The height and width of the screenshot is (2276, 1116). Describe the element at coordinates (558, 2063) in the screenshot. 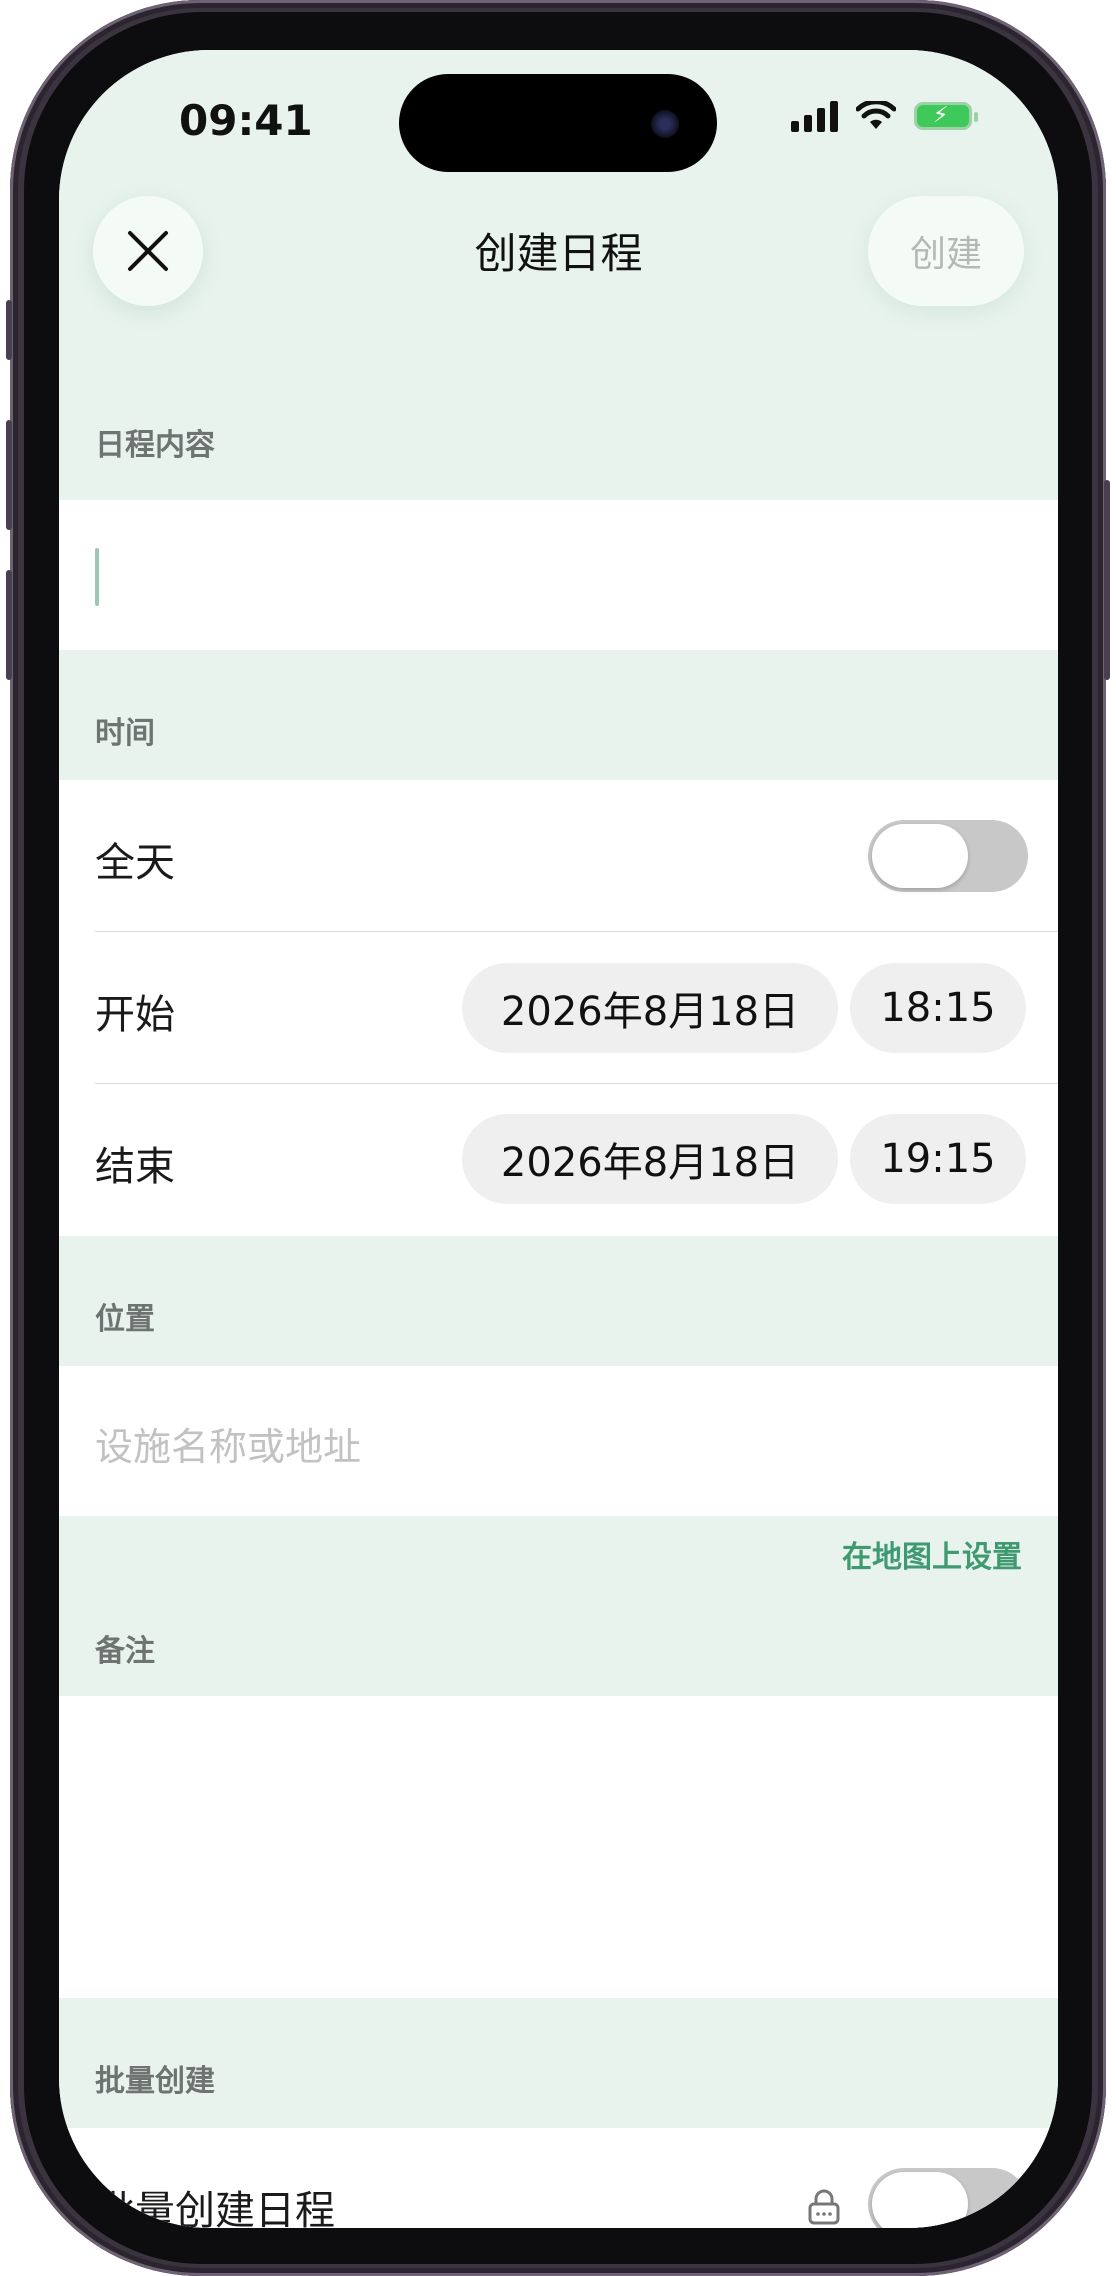

I see `batch-section-header: 批量创建` at that location.